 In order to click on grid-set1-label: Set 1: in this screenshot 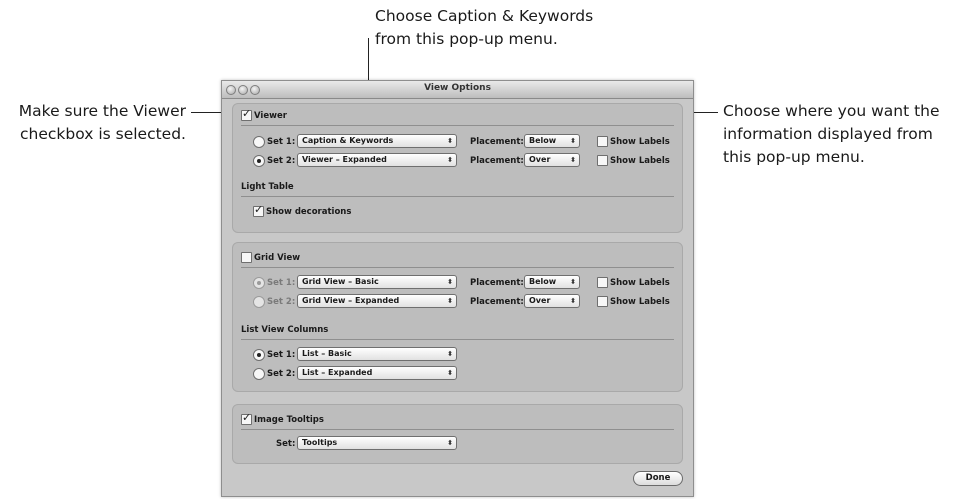, I will do `click(281, 283)`.